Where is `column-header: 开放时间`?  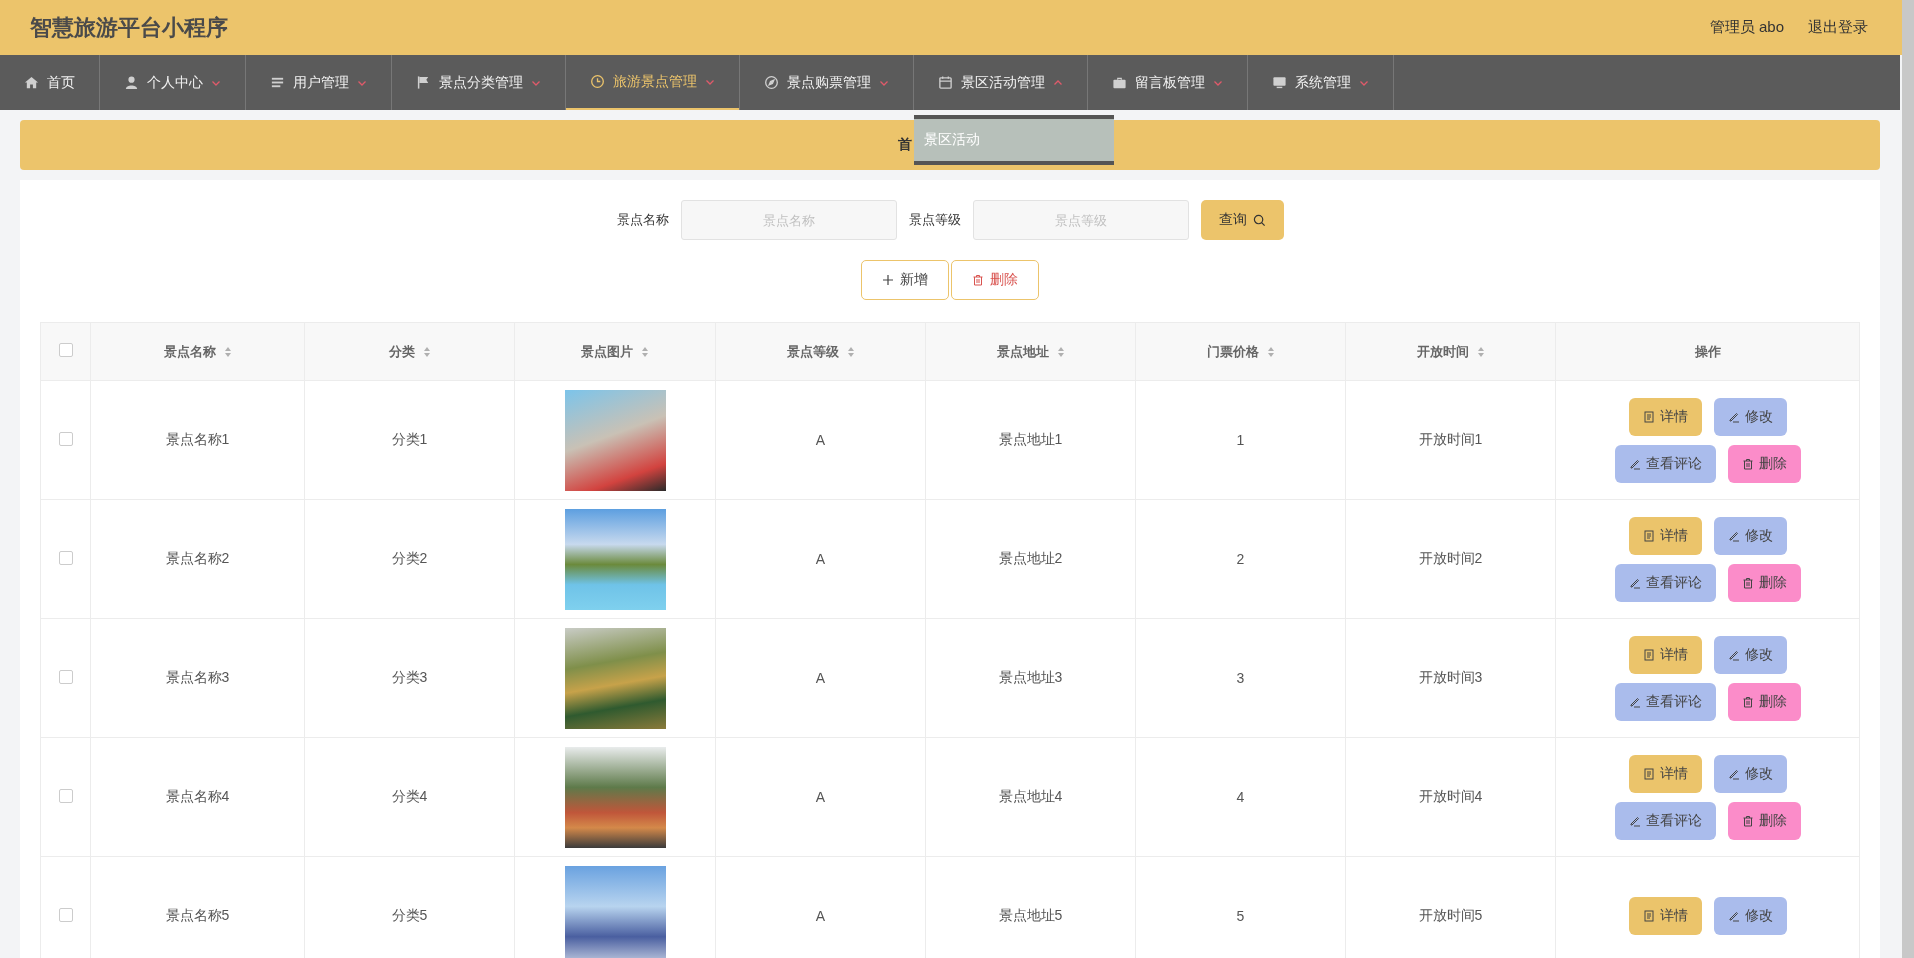 column-header: 开放时间 is located at coordinates (1450, 351).